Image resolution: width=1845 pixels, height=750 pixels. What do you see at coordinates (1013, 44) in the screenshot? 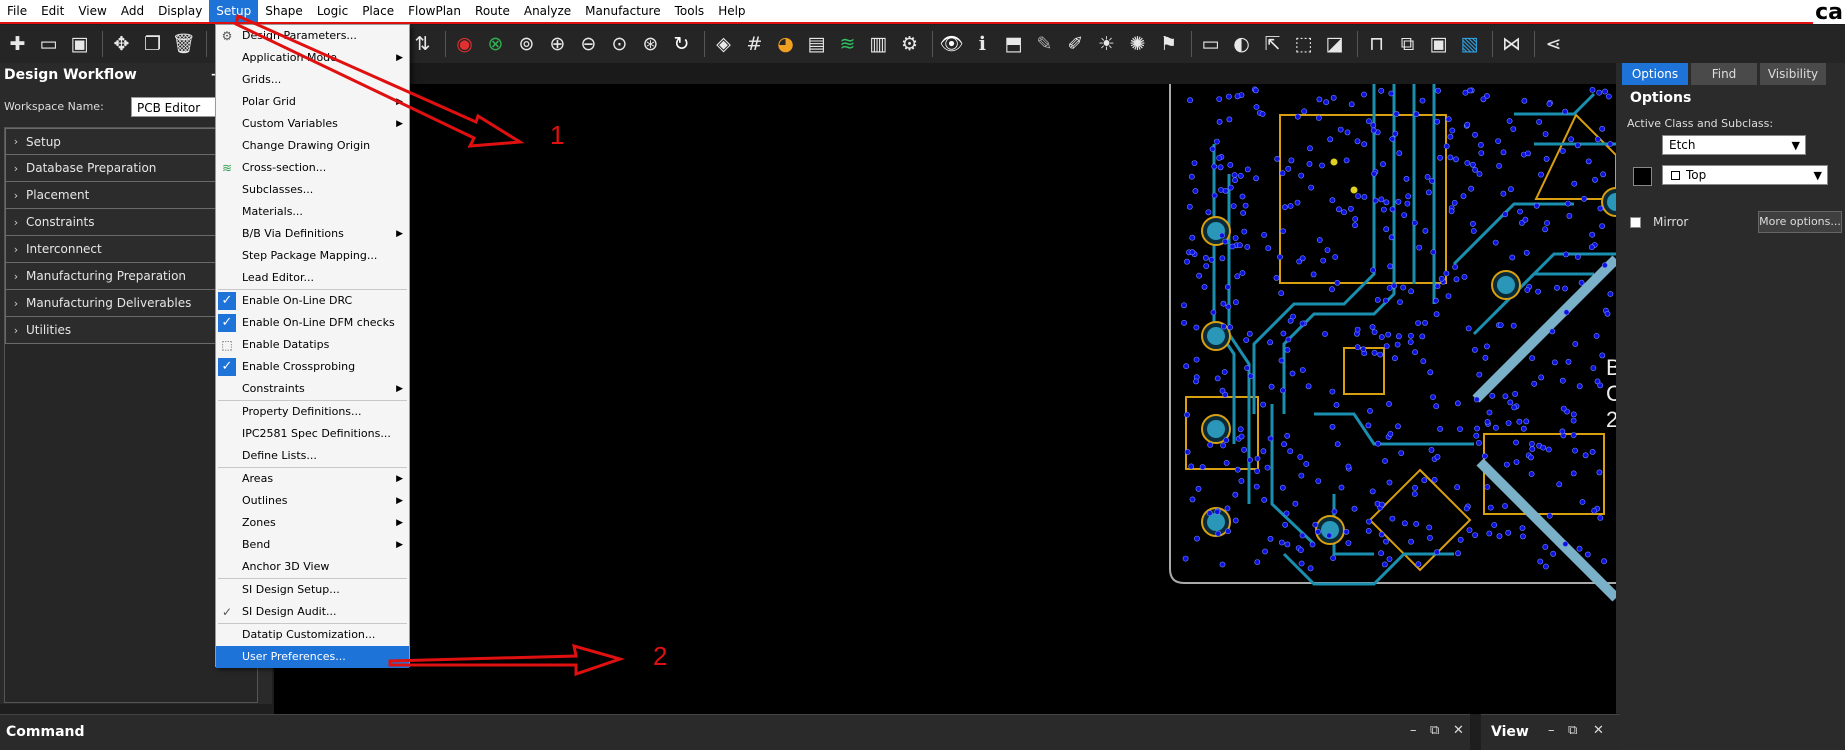
I see `measure-icon: ⬒` at bounding box center [1013, 44].